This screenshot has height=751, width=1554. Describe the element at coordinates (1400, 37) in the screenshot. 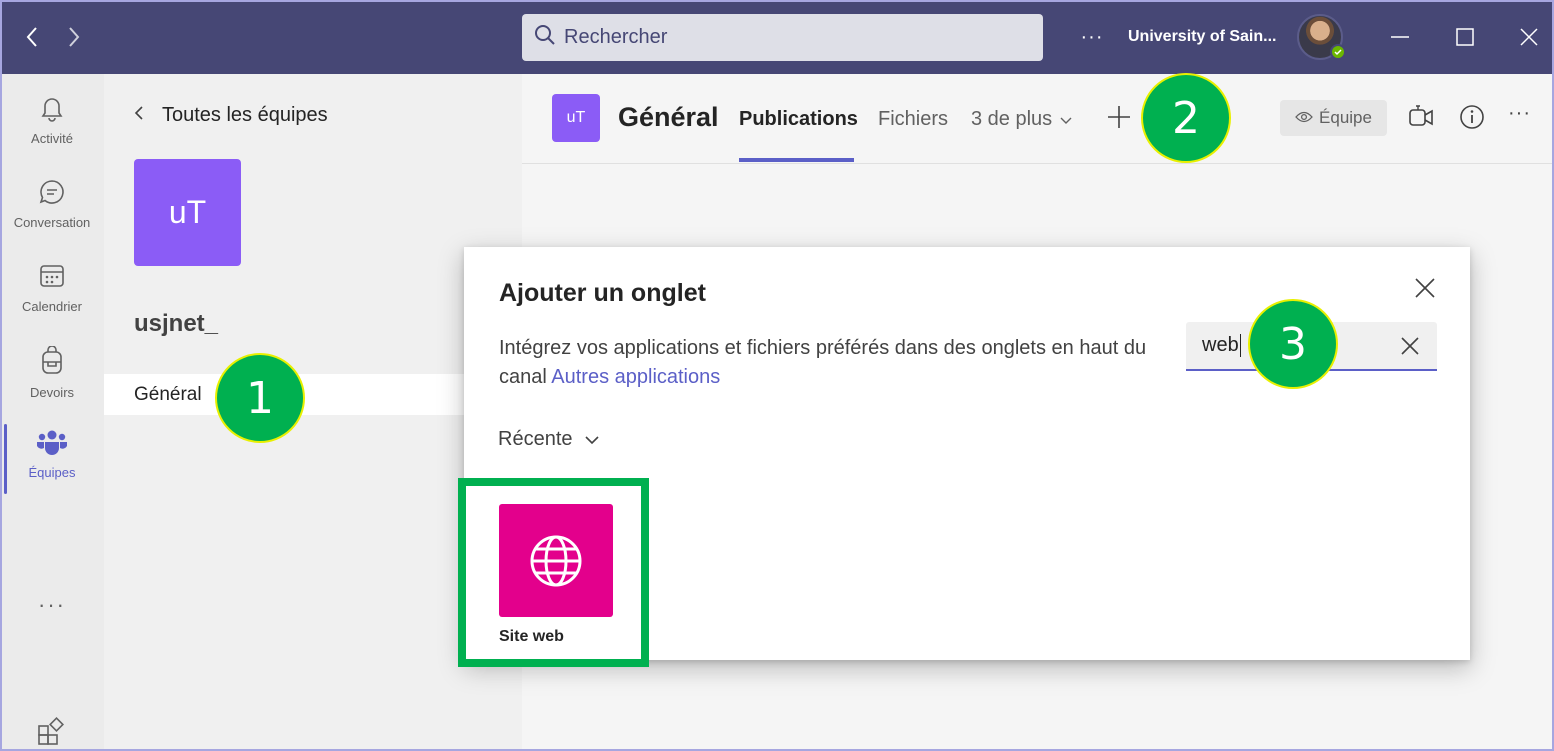

I see `minimize-icon` at that location.